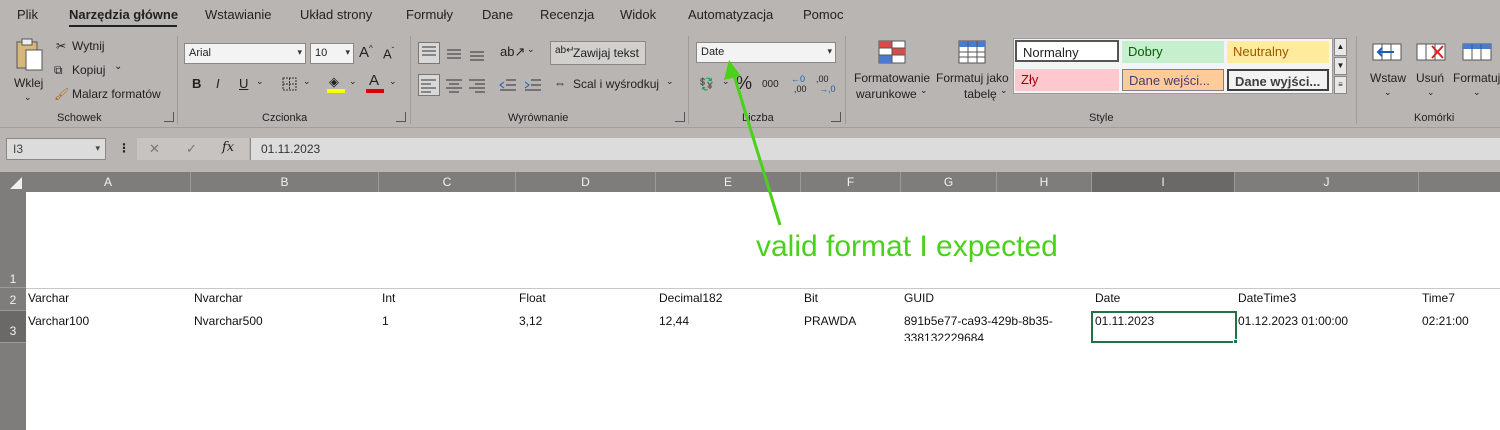 The height and width of the screenshot is (430, 1500). Describe the element at coordinates (919, 298) in the screenshot. I see `cell-g2: GUID` at that location.